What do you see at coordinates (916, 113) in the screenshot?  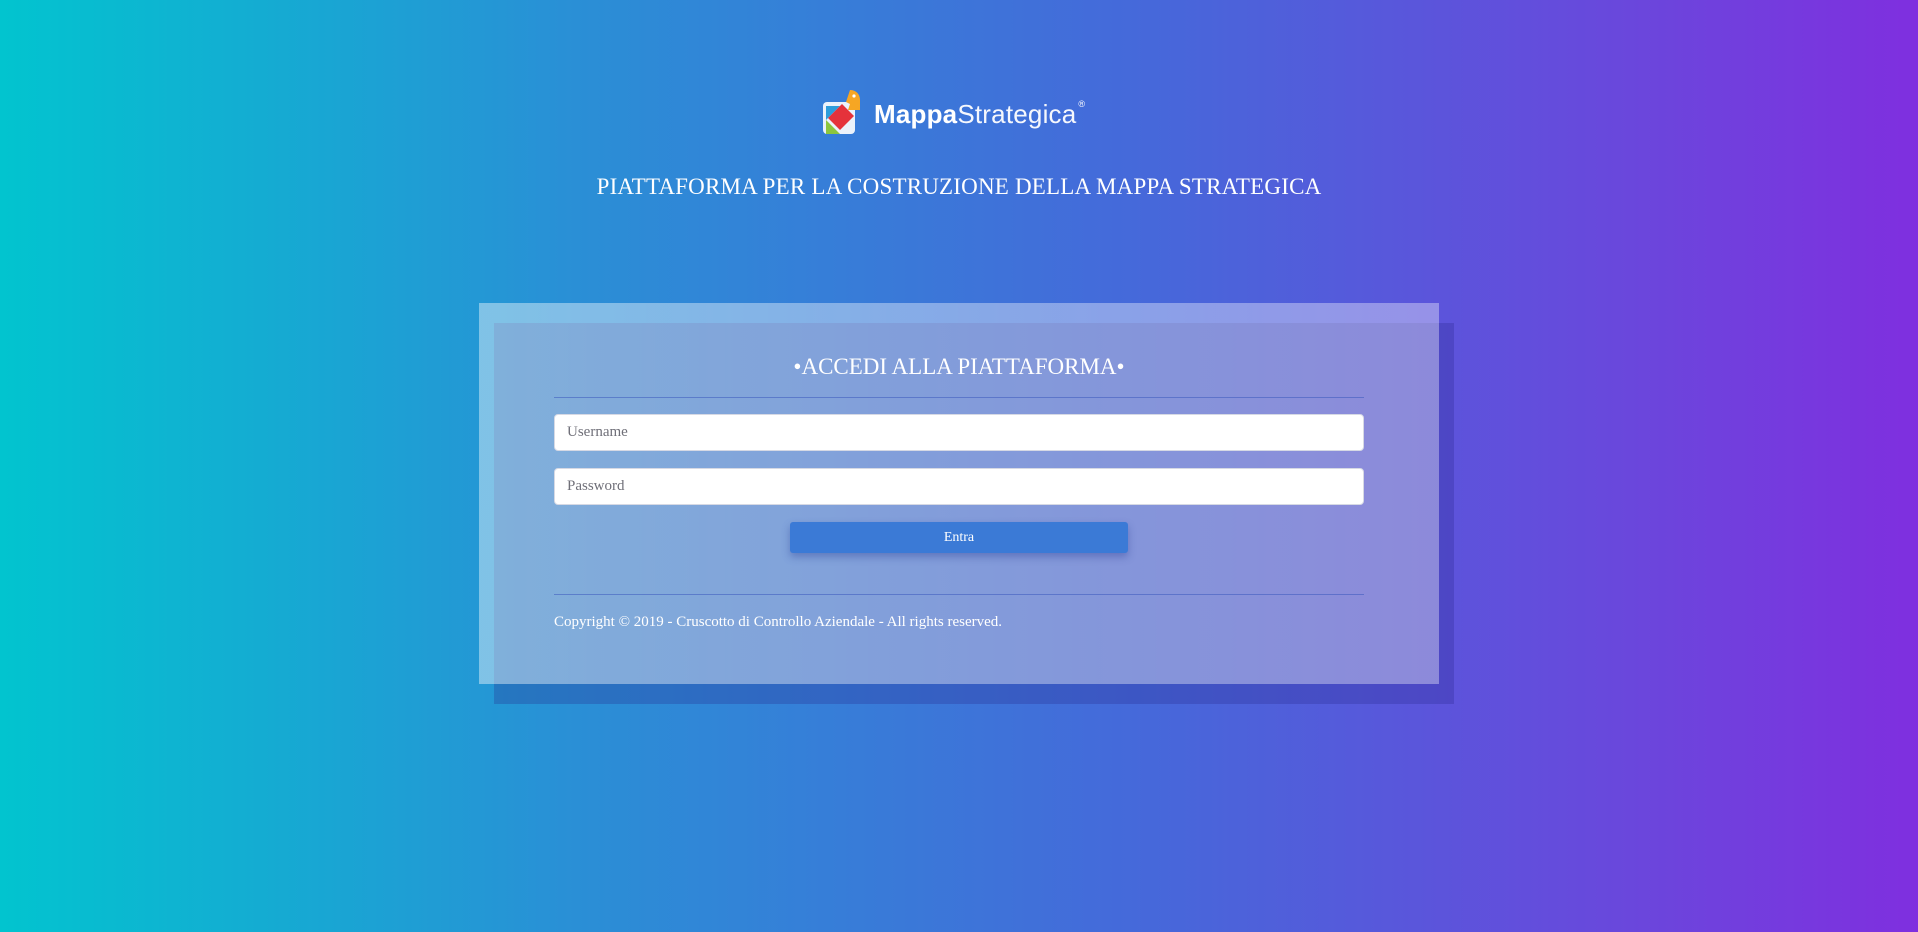 I see `brand-name-bold: Mappa` at bounding box center [916, 113].